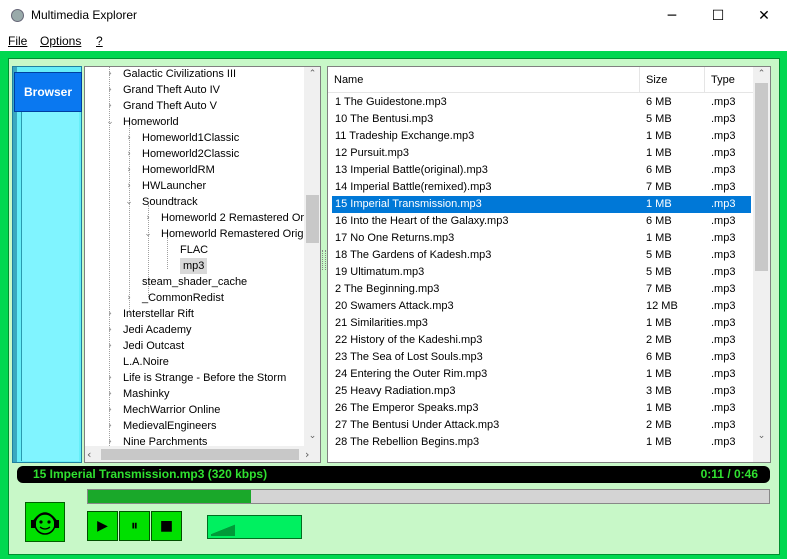 The height and width of the screenshot is (559, 787). I want to click on tree-item: Jedi Academy, so click(157, 330).